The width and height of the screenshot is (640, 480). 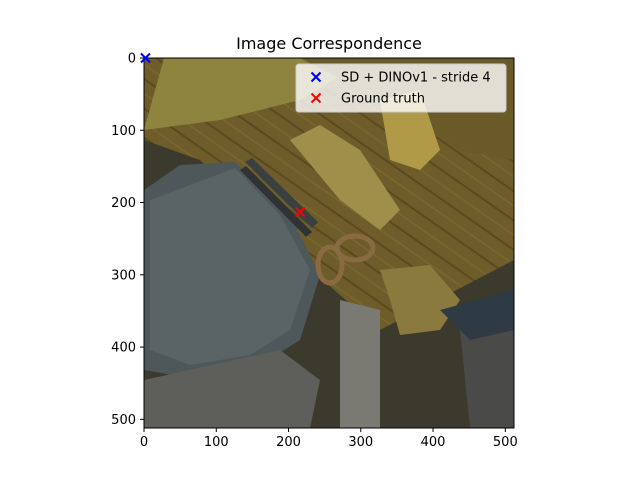 I want to click on x-tick-label: 300, so click(x=360, y=442).